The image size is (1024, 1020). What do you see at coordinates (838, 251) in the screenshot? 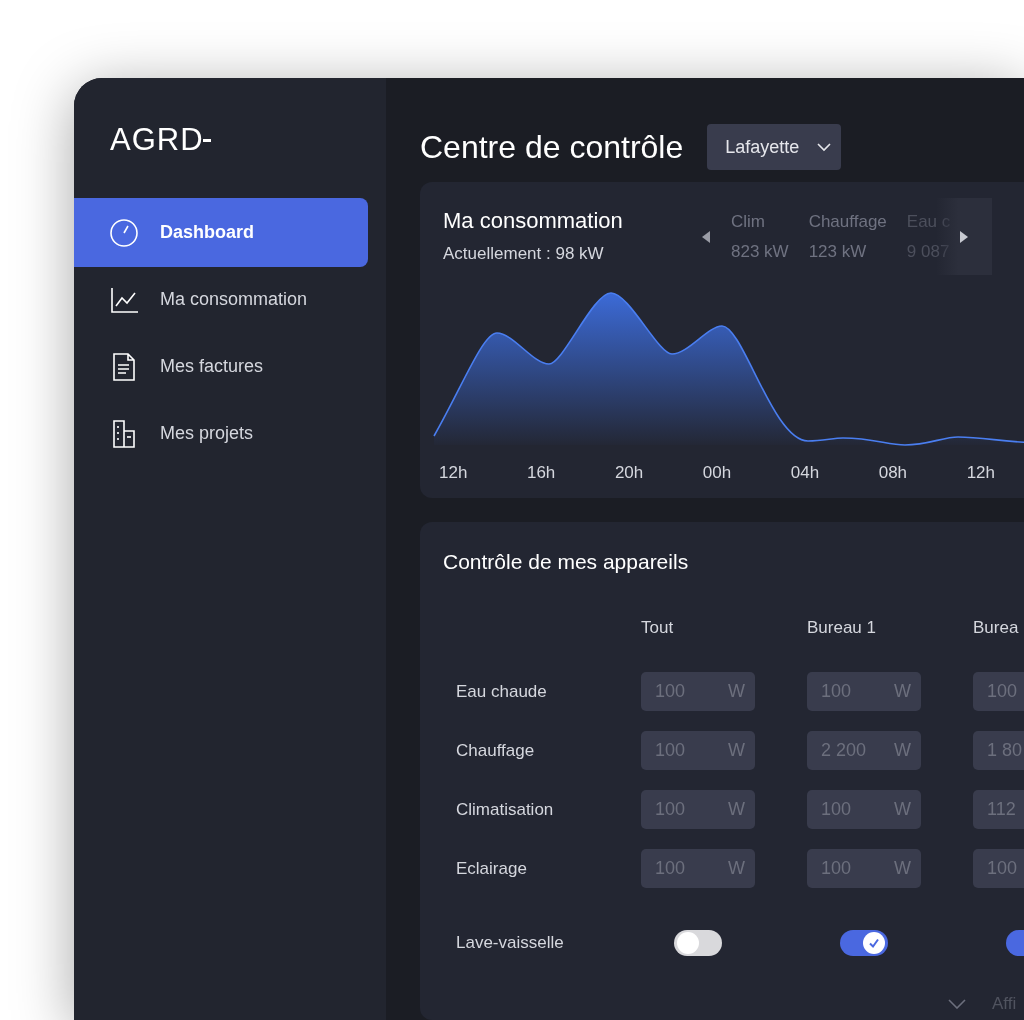
I see `breakdown-value: 123 kW` at bounding box center [838, 251].